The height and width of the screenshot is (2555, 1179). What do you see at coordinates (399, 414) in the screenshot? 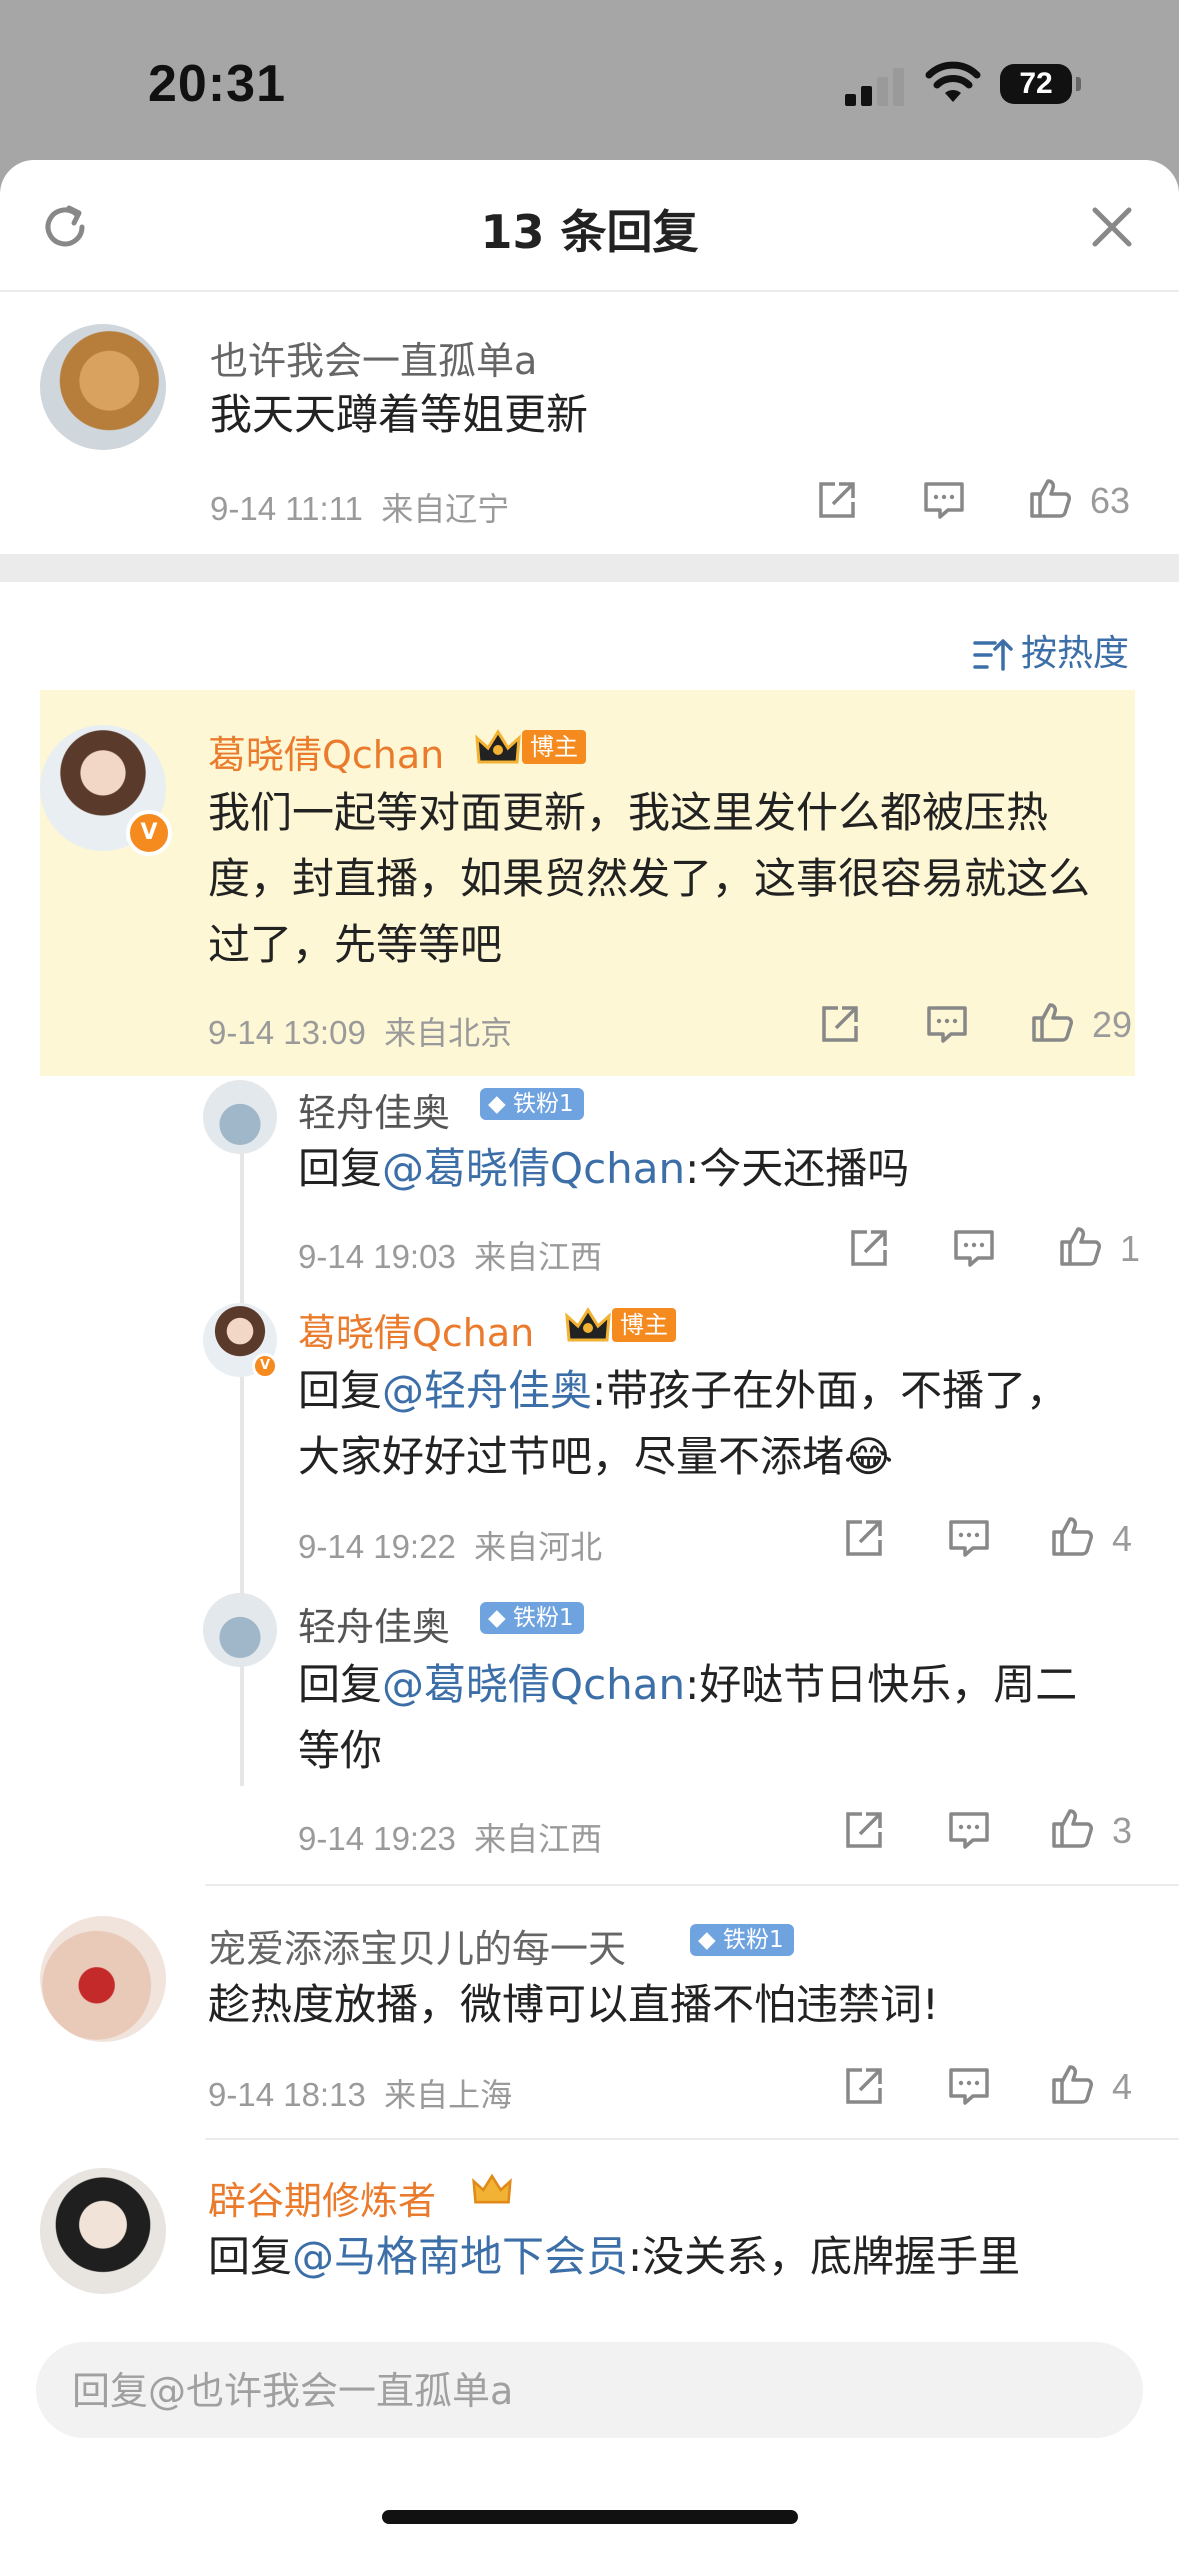
I see `comment-text: 我天天蹲着等姐更新` at bounding box center [399, 414].